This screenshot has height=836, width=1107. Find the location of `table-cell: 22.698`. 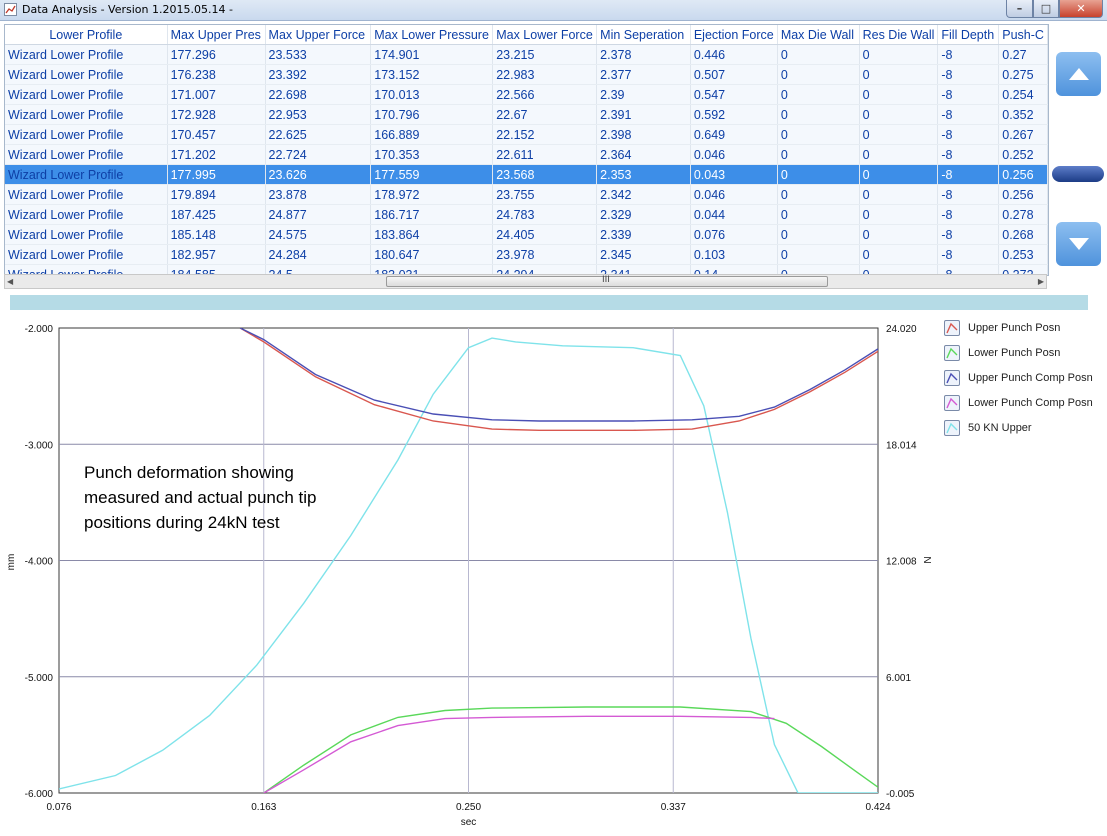

table-cell: 22.698 is located at coordinates (318, 94).